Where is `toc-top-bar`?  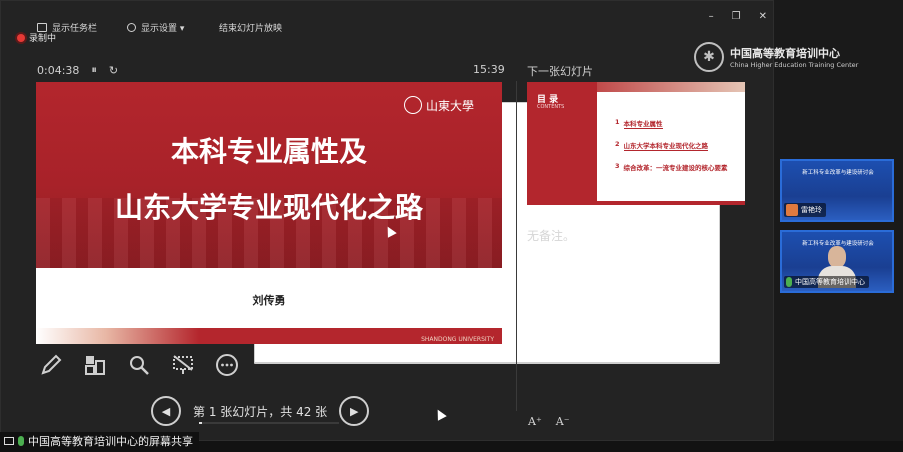
toc-top-bar is located at coordinates (671, 87).